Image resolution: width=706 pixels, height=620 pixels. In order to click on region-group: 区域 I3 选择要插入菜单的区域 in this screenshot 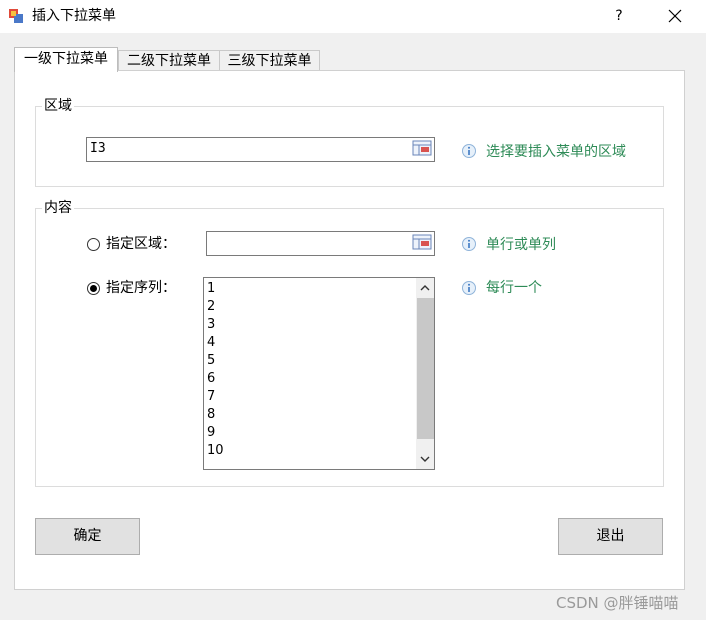, I will do `click(349, 142)`.